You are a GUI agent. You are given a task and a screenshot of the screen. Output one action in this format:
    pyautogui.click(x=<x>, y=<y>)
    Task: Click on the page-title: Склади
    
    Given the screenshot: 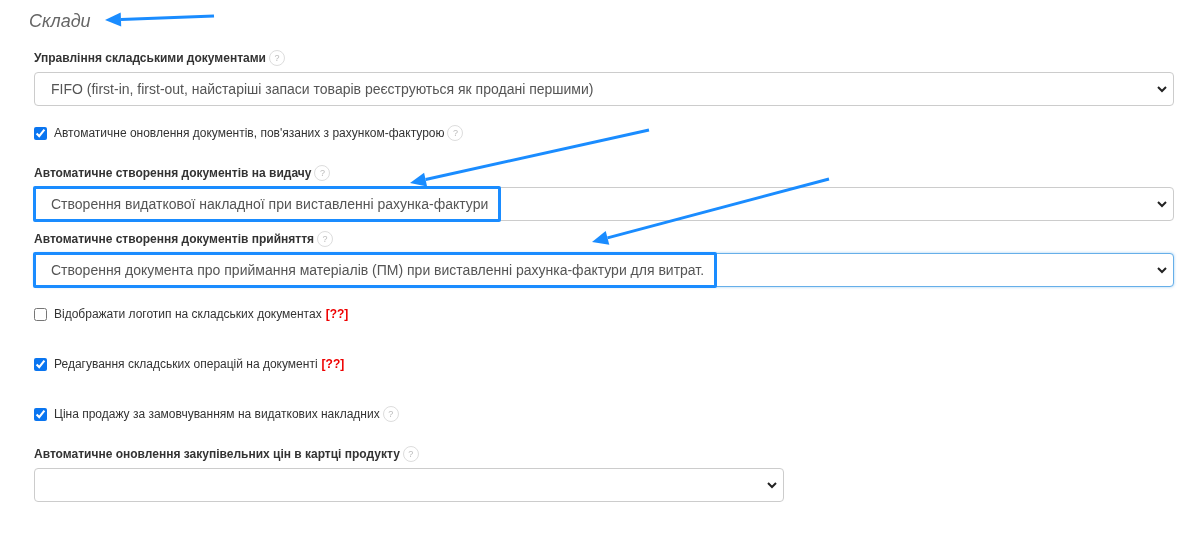 What is the action you would take?
    pyautogui.click(x=60, y=21)
    